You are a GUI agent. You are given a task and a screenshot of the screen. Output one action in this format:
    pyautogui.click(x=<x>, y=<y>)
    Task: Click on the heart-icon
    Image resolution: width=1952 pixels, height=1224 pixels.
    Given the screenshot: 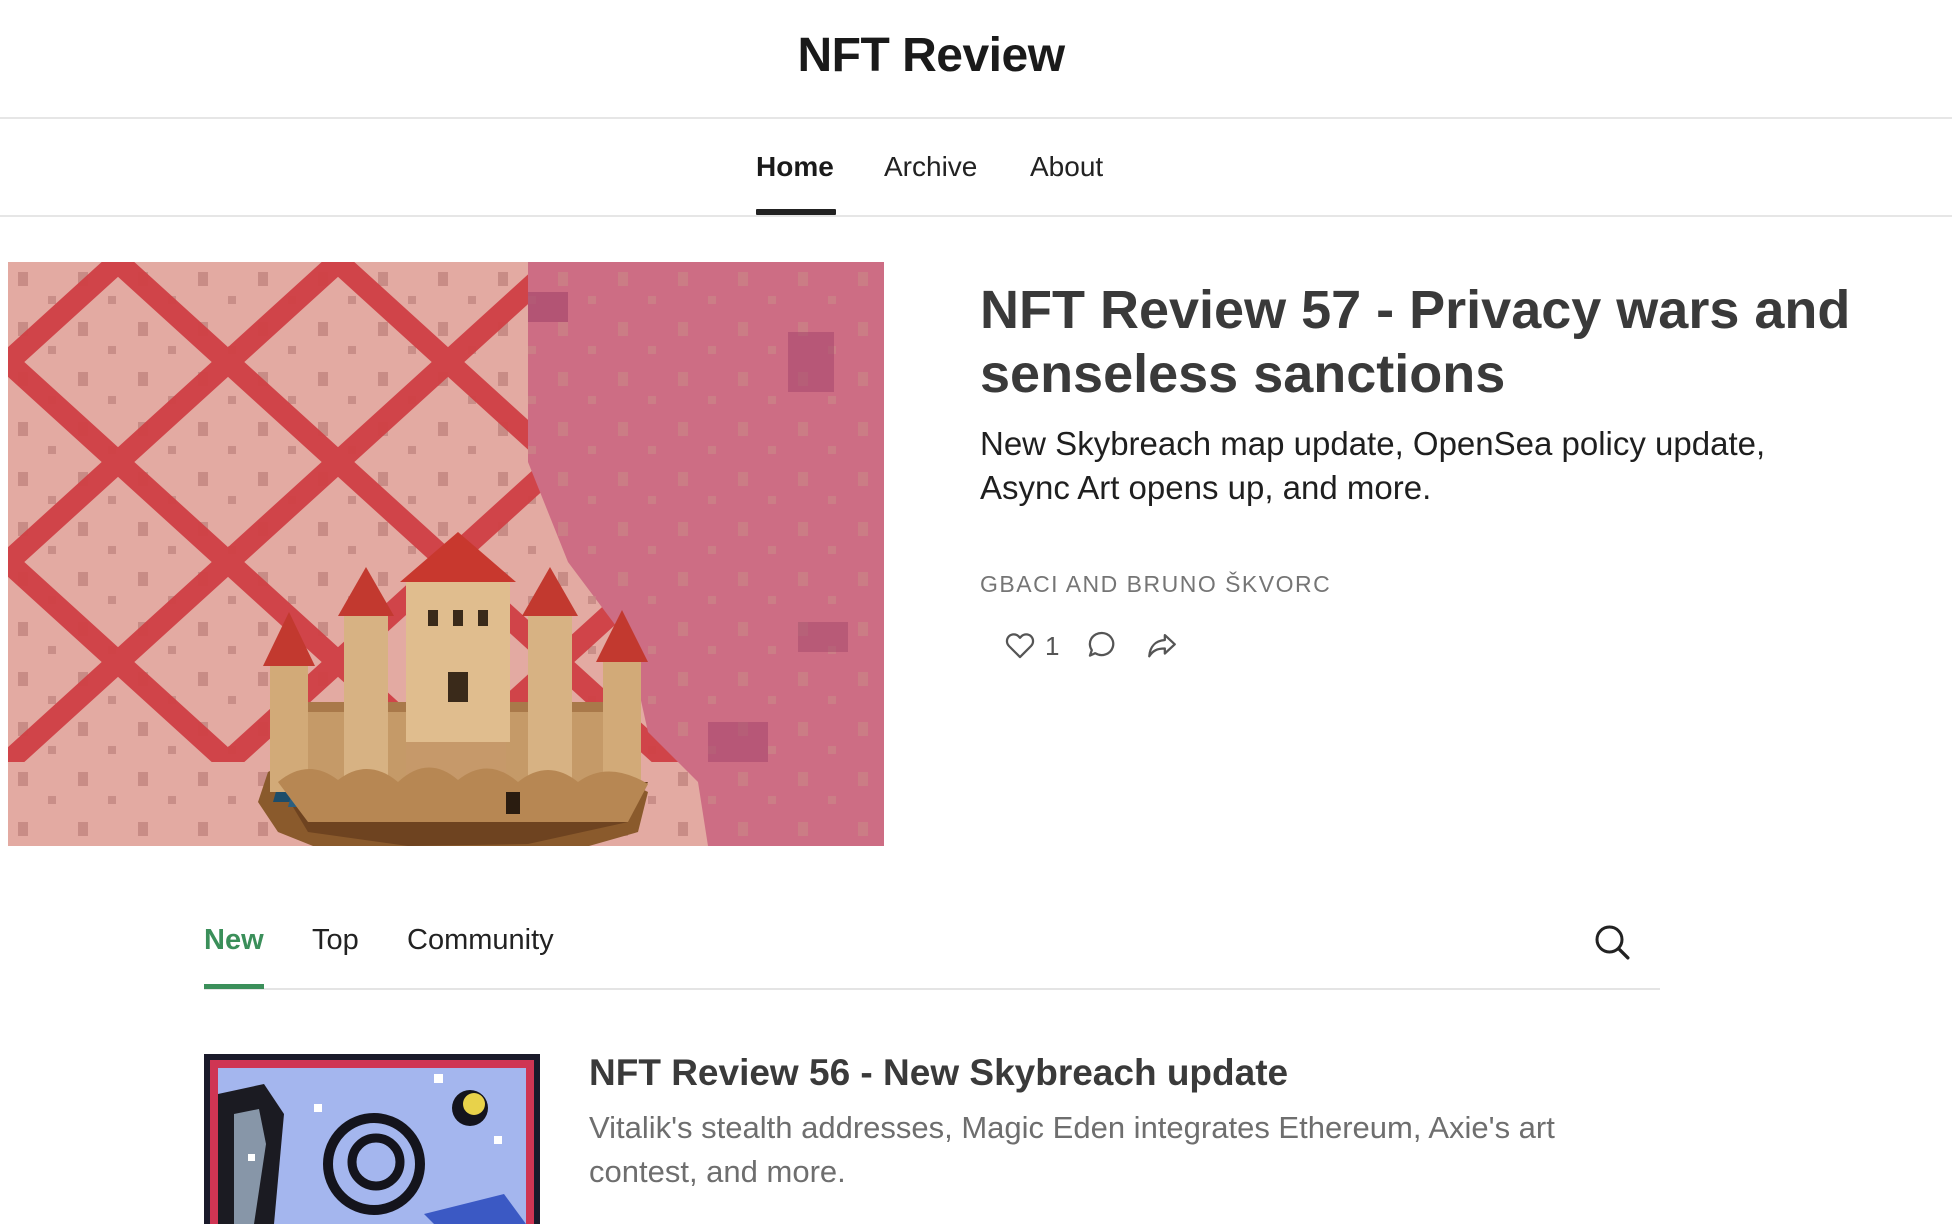 What is the action you would take?
    pyautogui.click(x=1020, y=646)
    